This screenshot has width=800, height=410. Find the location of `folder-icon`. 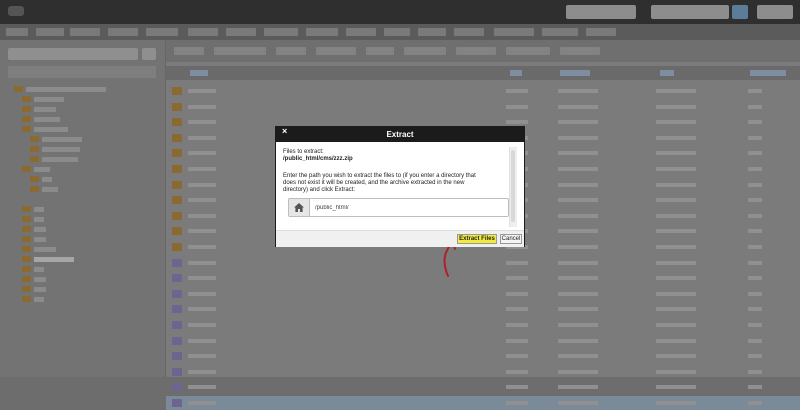

folder-icon is located at coordinates (177, 106).